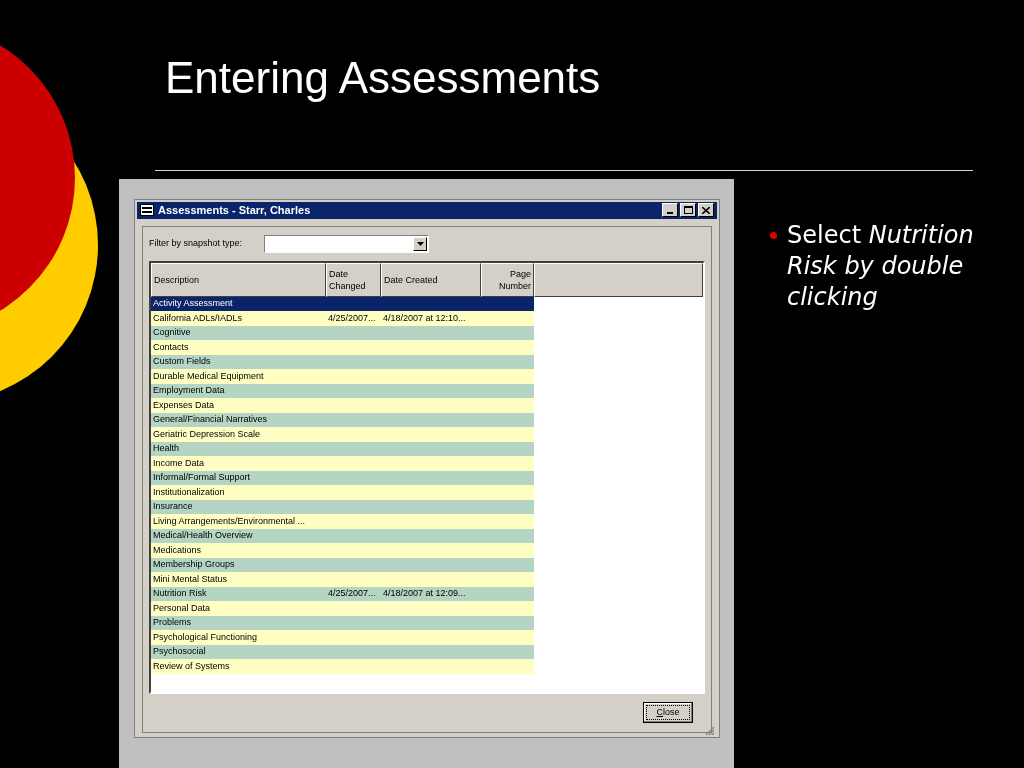 This screenshot has width=1024, height=768. What do you see at coordinates (179, 651) in the screenshot?
I see `table-cell-text: Psychosocial` at bounding box center [179, 651].